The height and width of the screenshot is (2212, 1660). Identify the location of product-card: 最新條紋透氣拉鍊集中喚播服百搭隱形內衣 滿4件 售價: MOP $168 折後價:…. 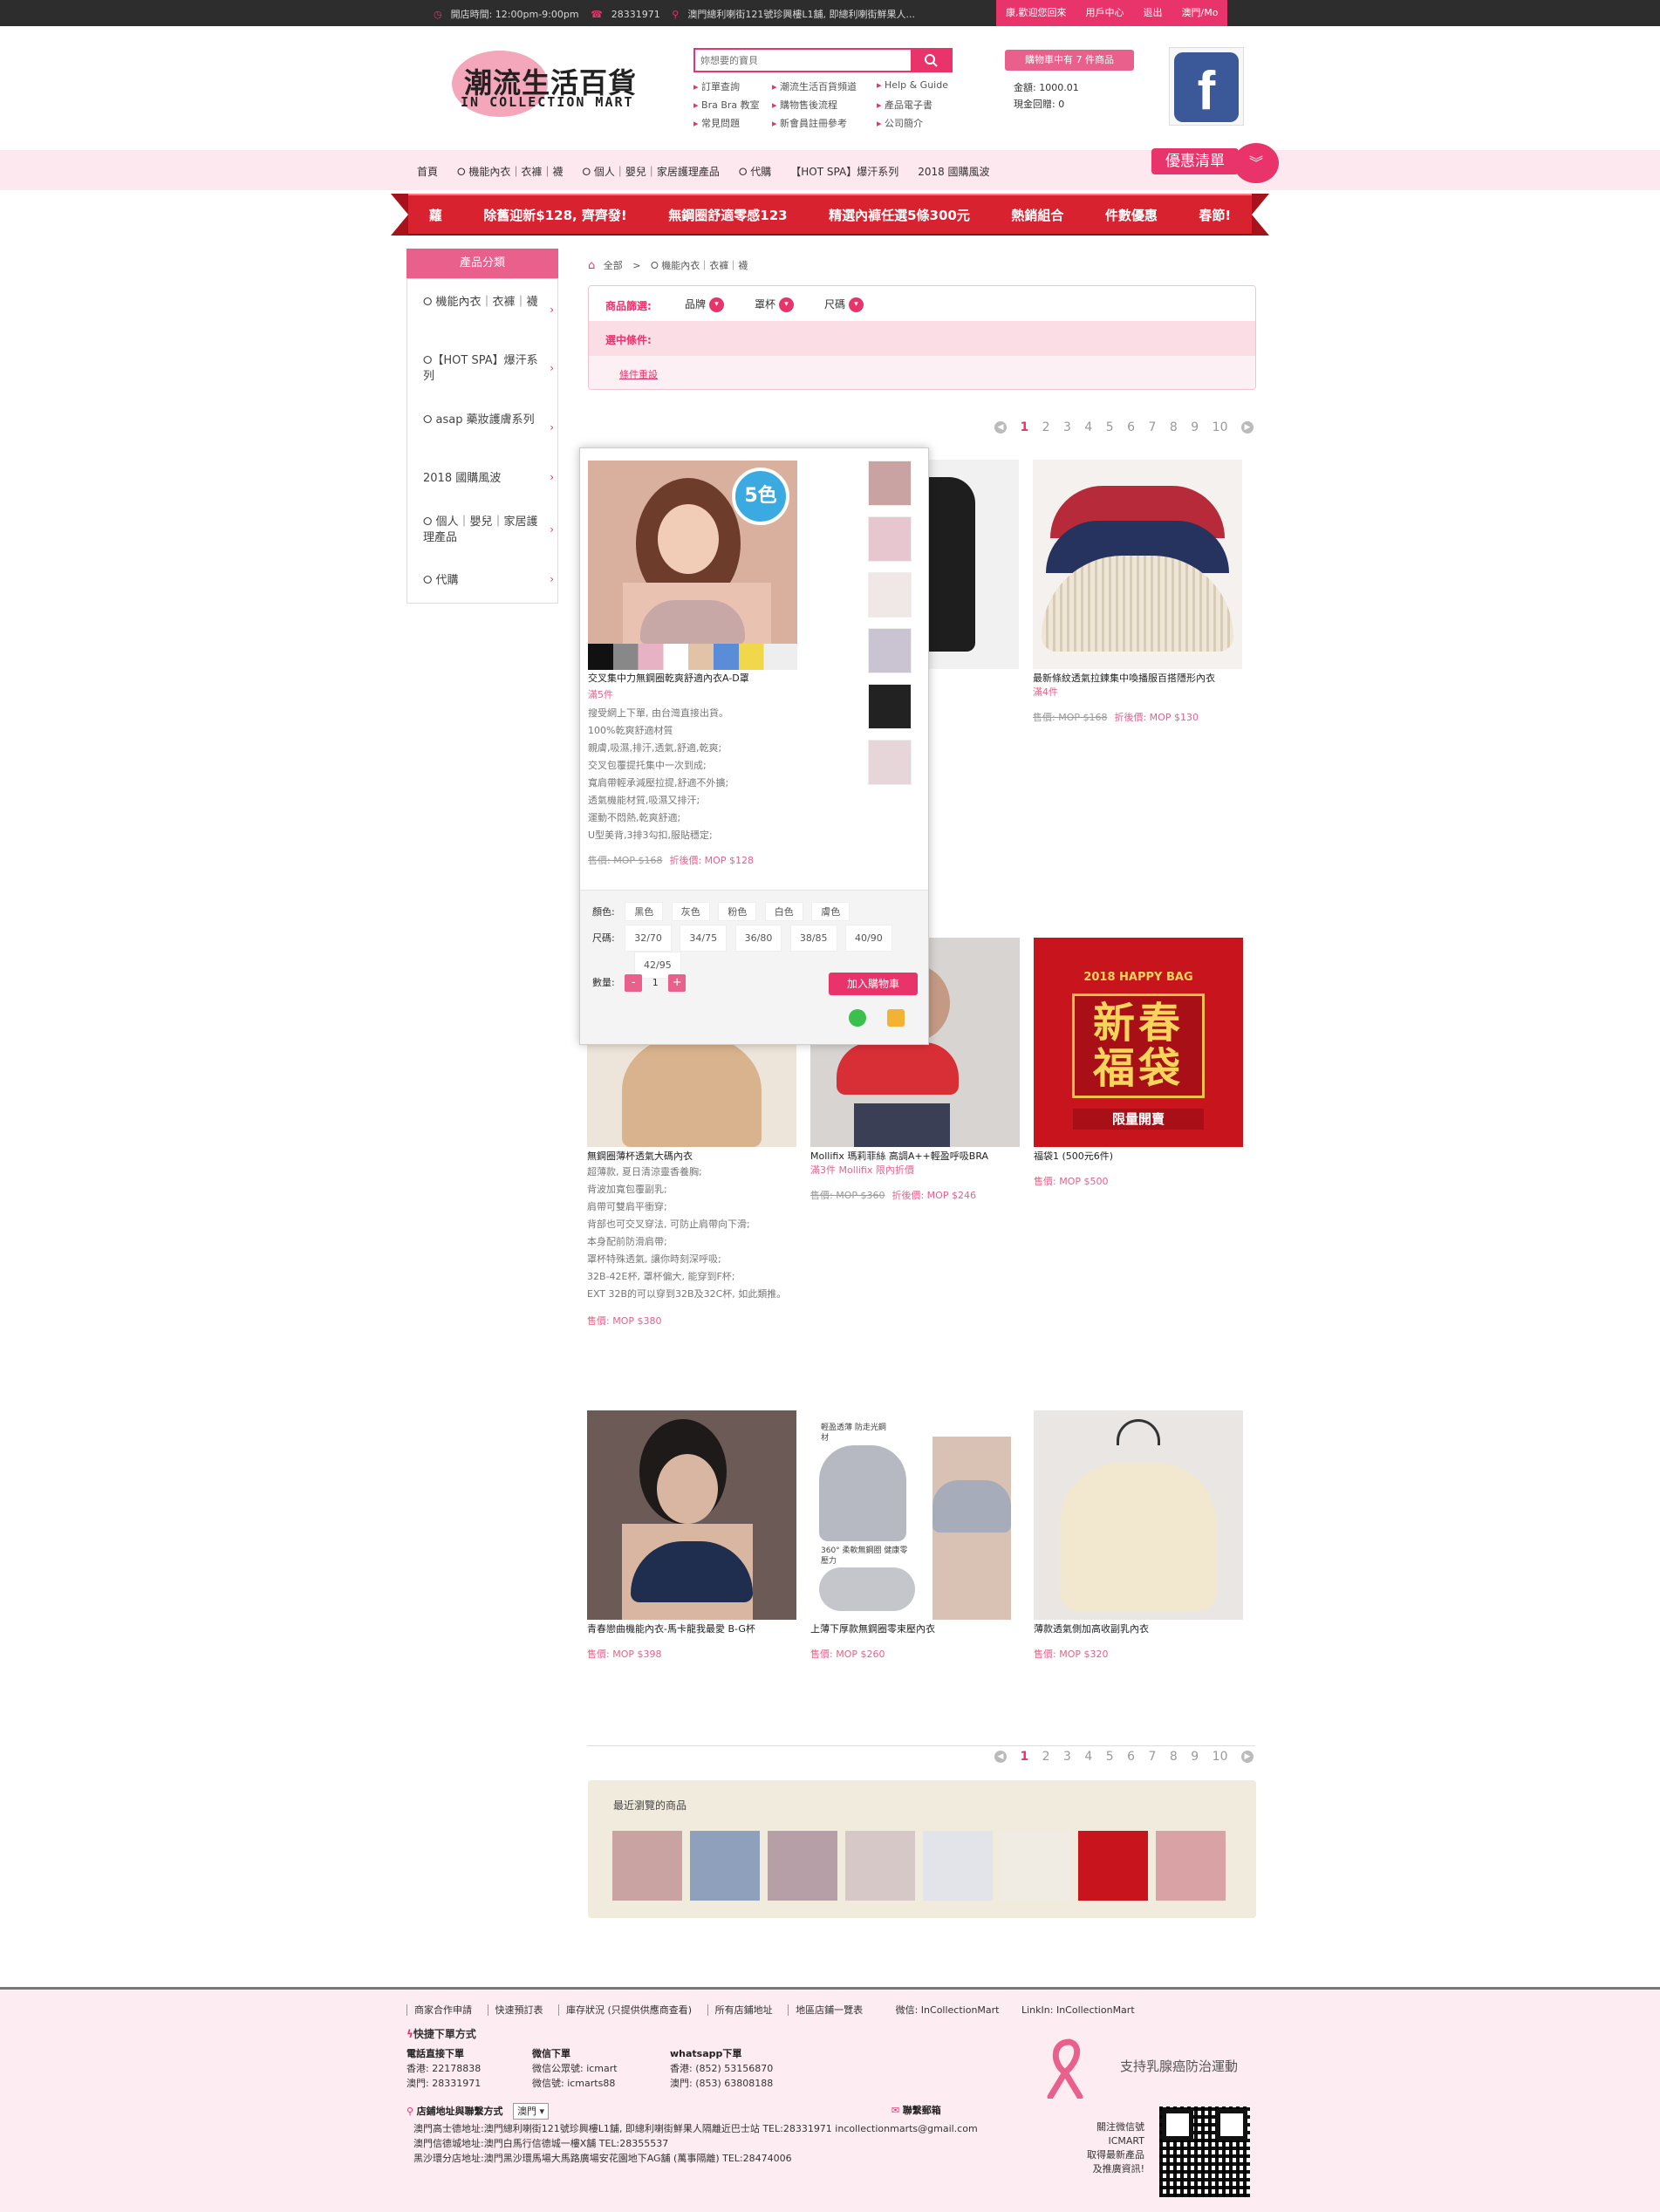
(1137, 592).